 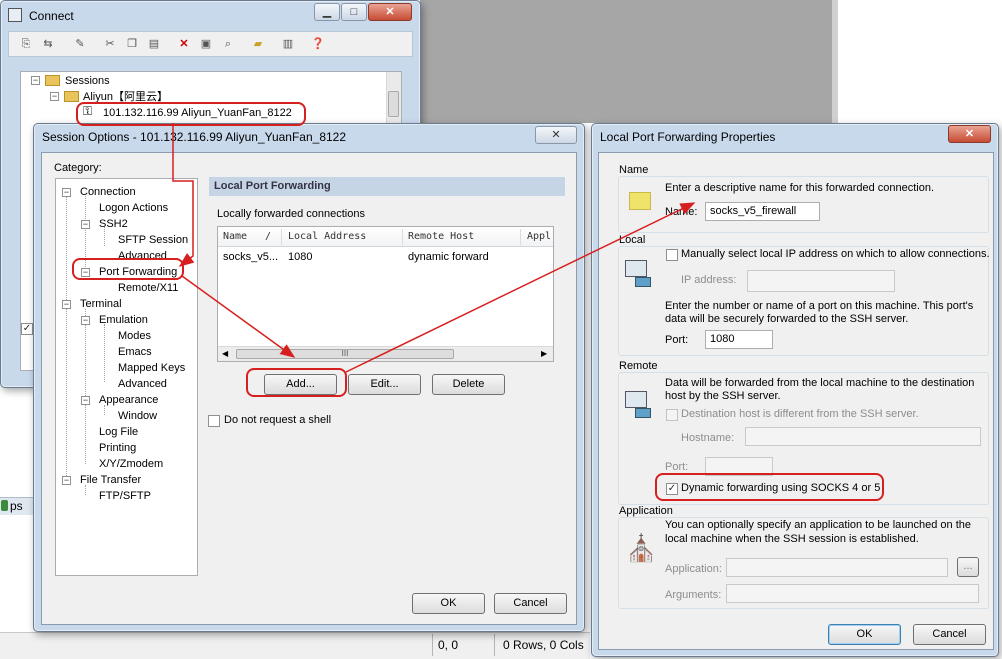 What do you see at coordinates (183, 195) in the screenshot?
I see `arrow-session-to-port-forwarding` at bounding box center [183, 195].